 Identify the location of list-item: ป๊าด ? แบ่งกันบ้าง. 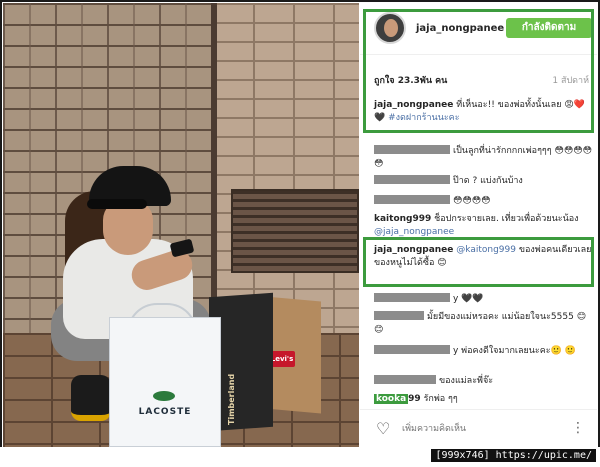
(483, 181).